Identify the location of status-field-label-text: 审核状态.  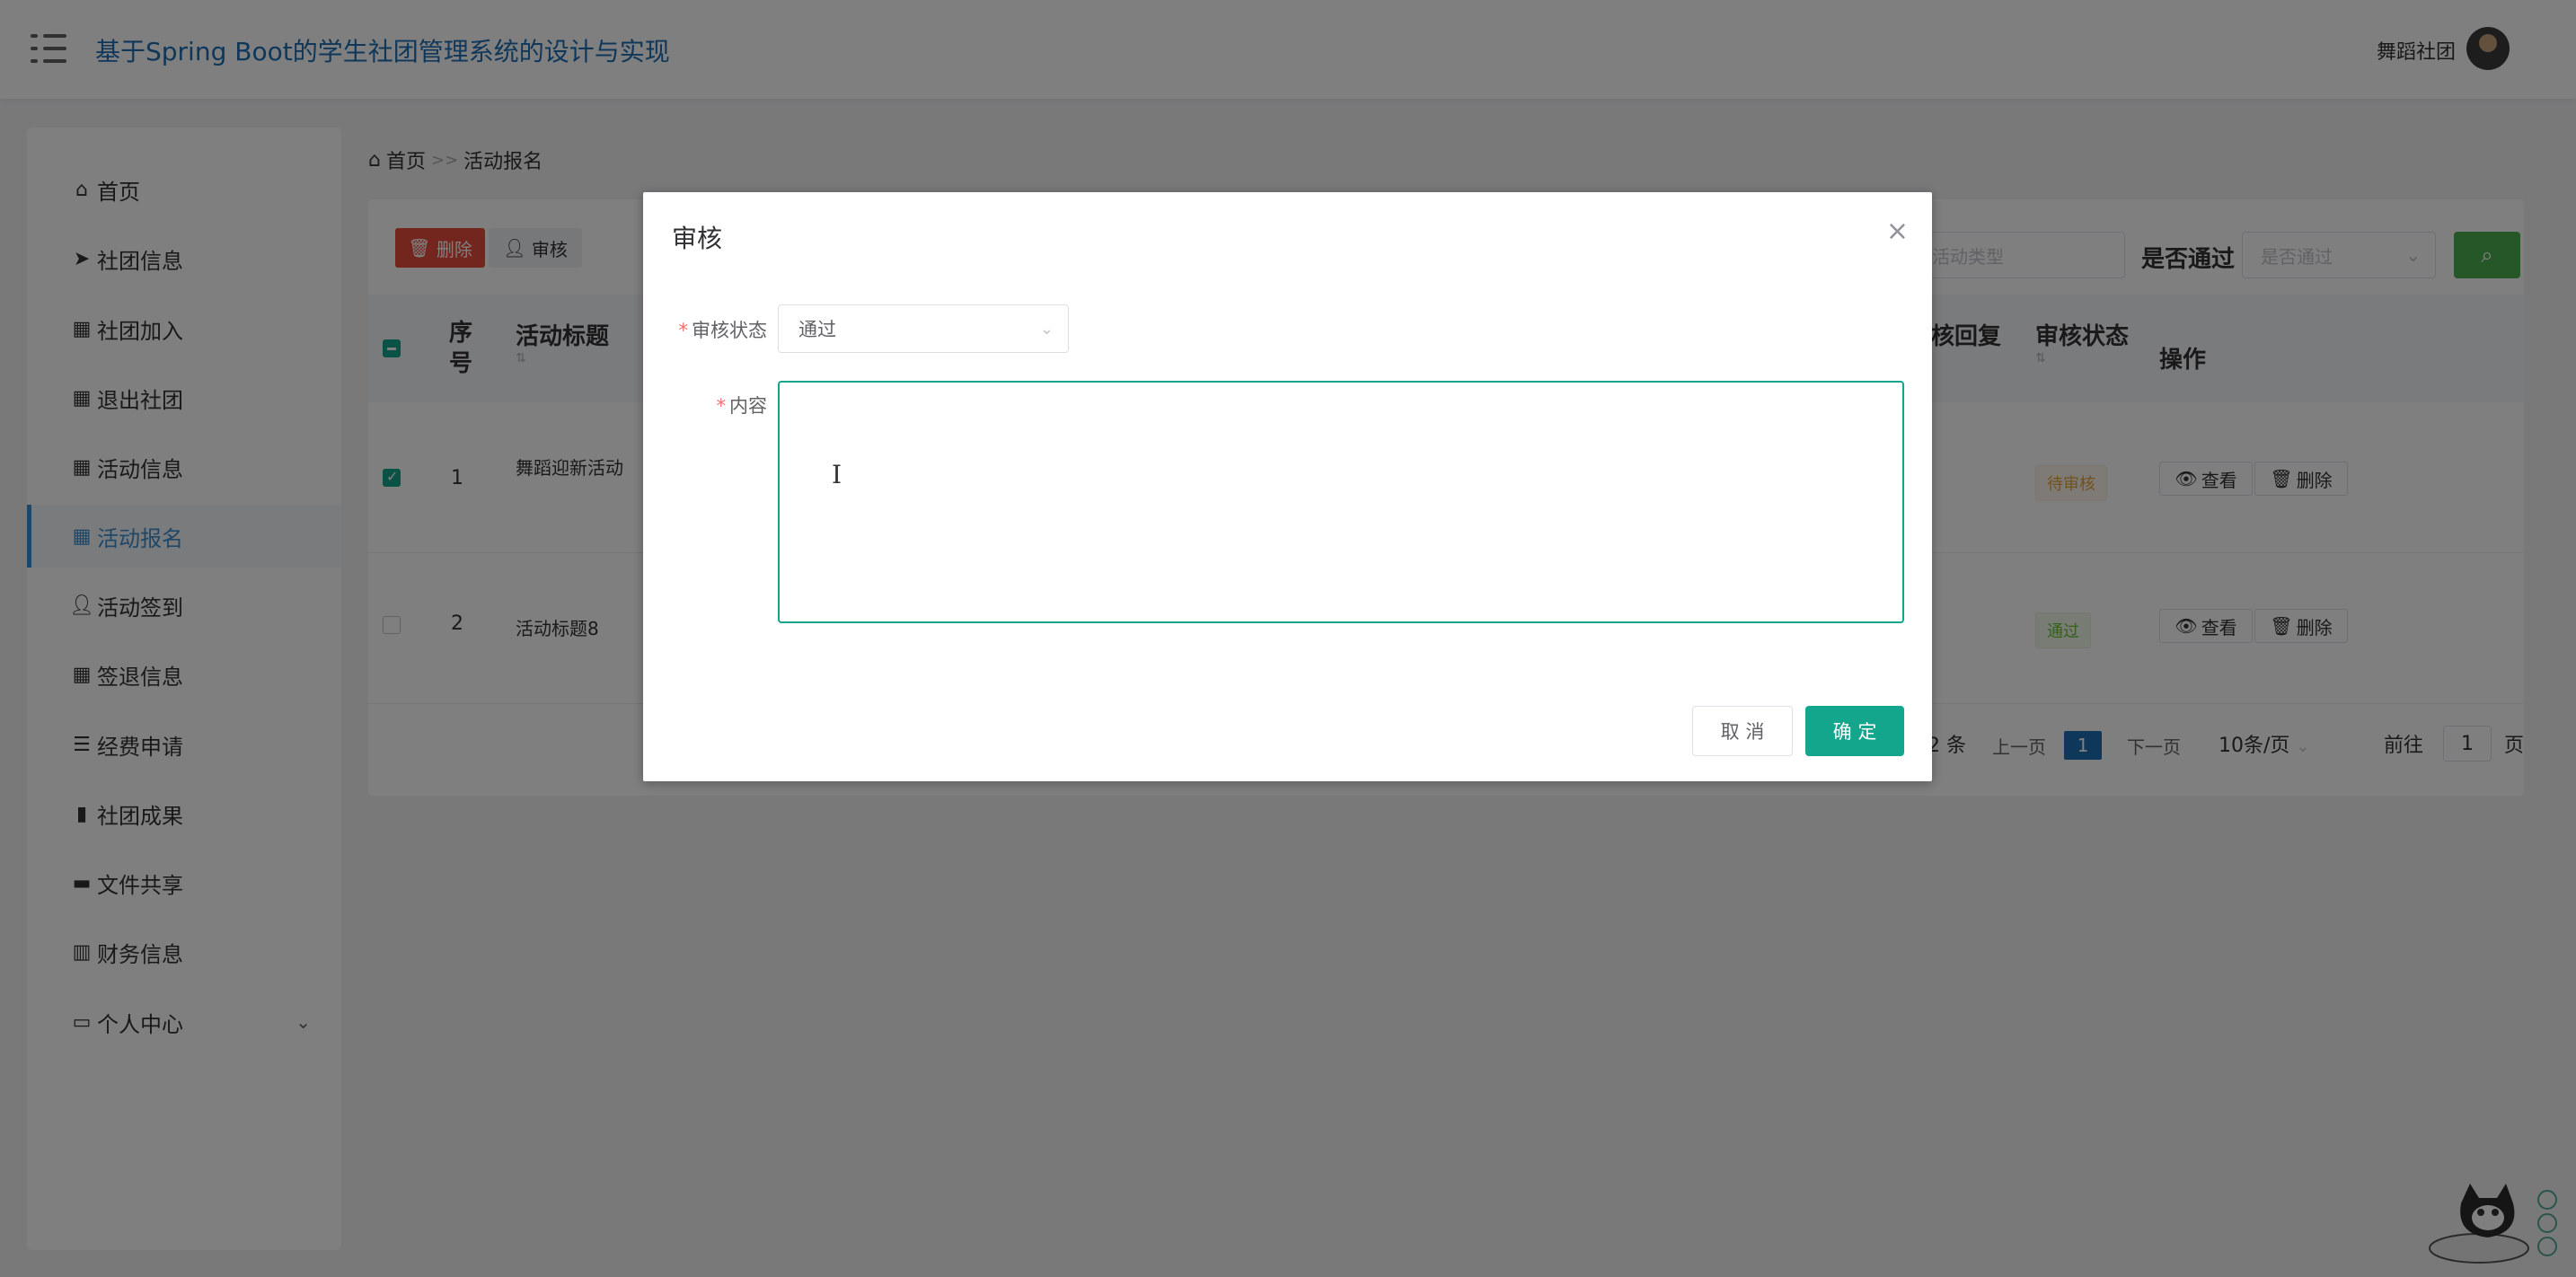
(729, 330).